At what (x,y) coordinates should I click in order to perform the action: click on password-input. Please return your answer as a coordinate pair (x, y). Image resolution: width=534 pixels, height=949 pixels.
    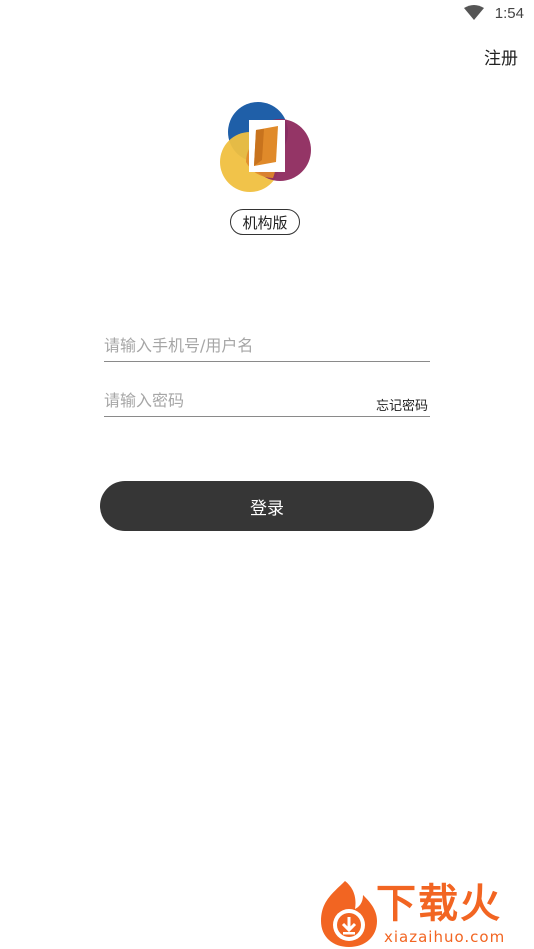
    Looking at the image, I should click on (234, 401).